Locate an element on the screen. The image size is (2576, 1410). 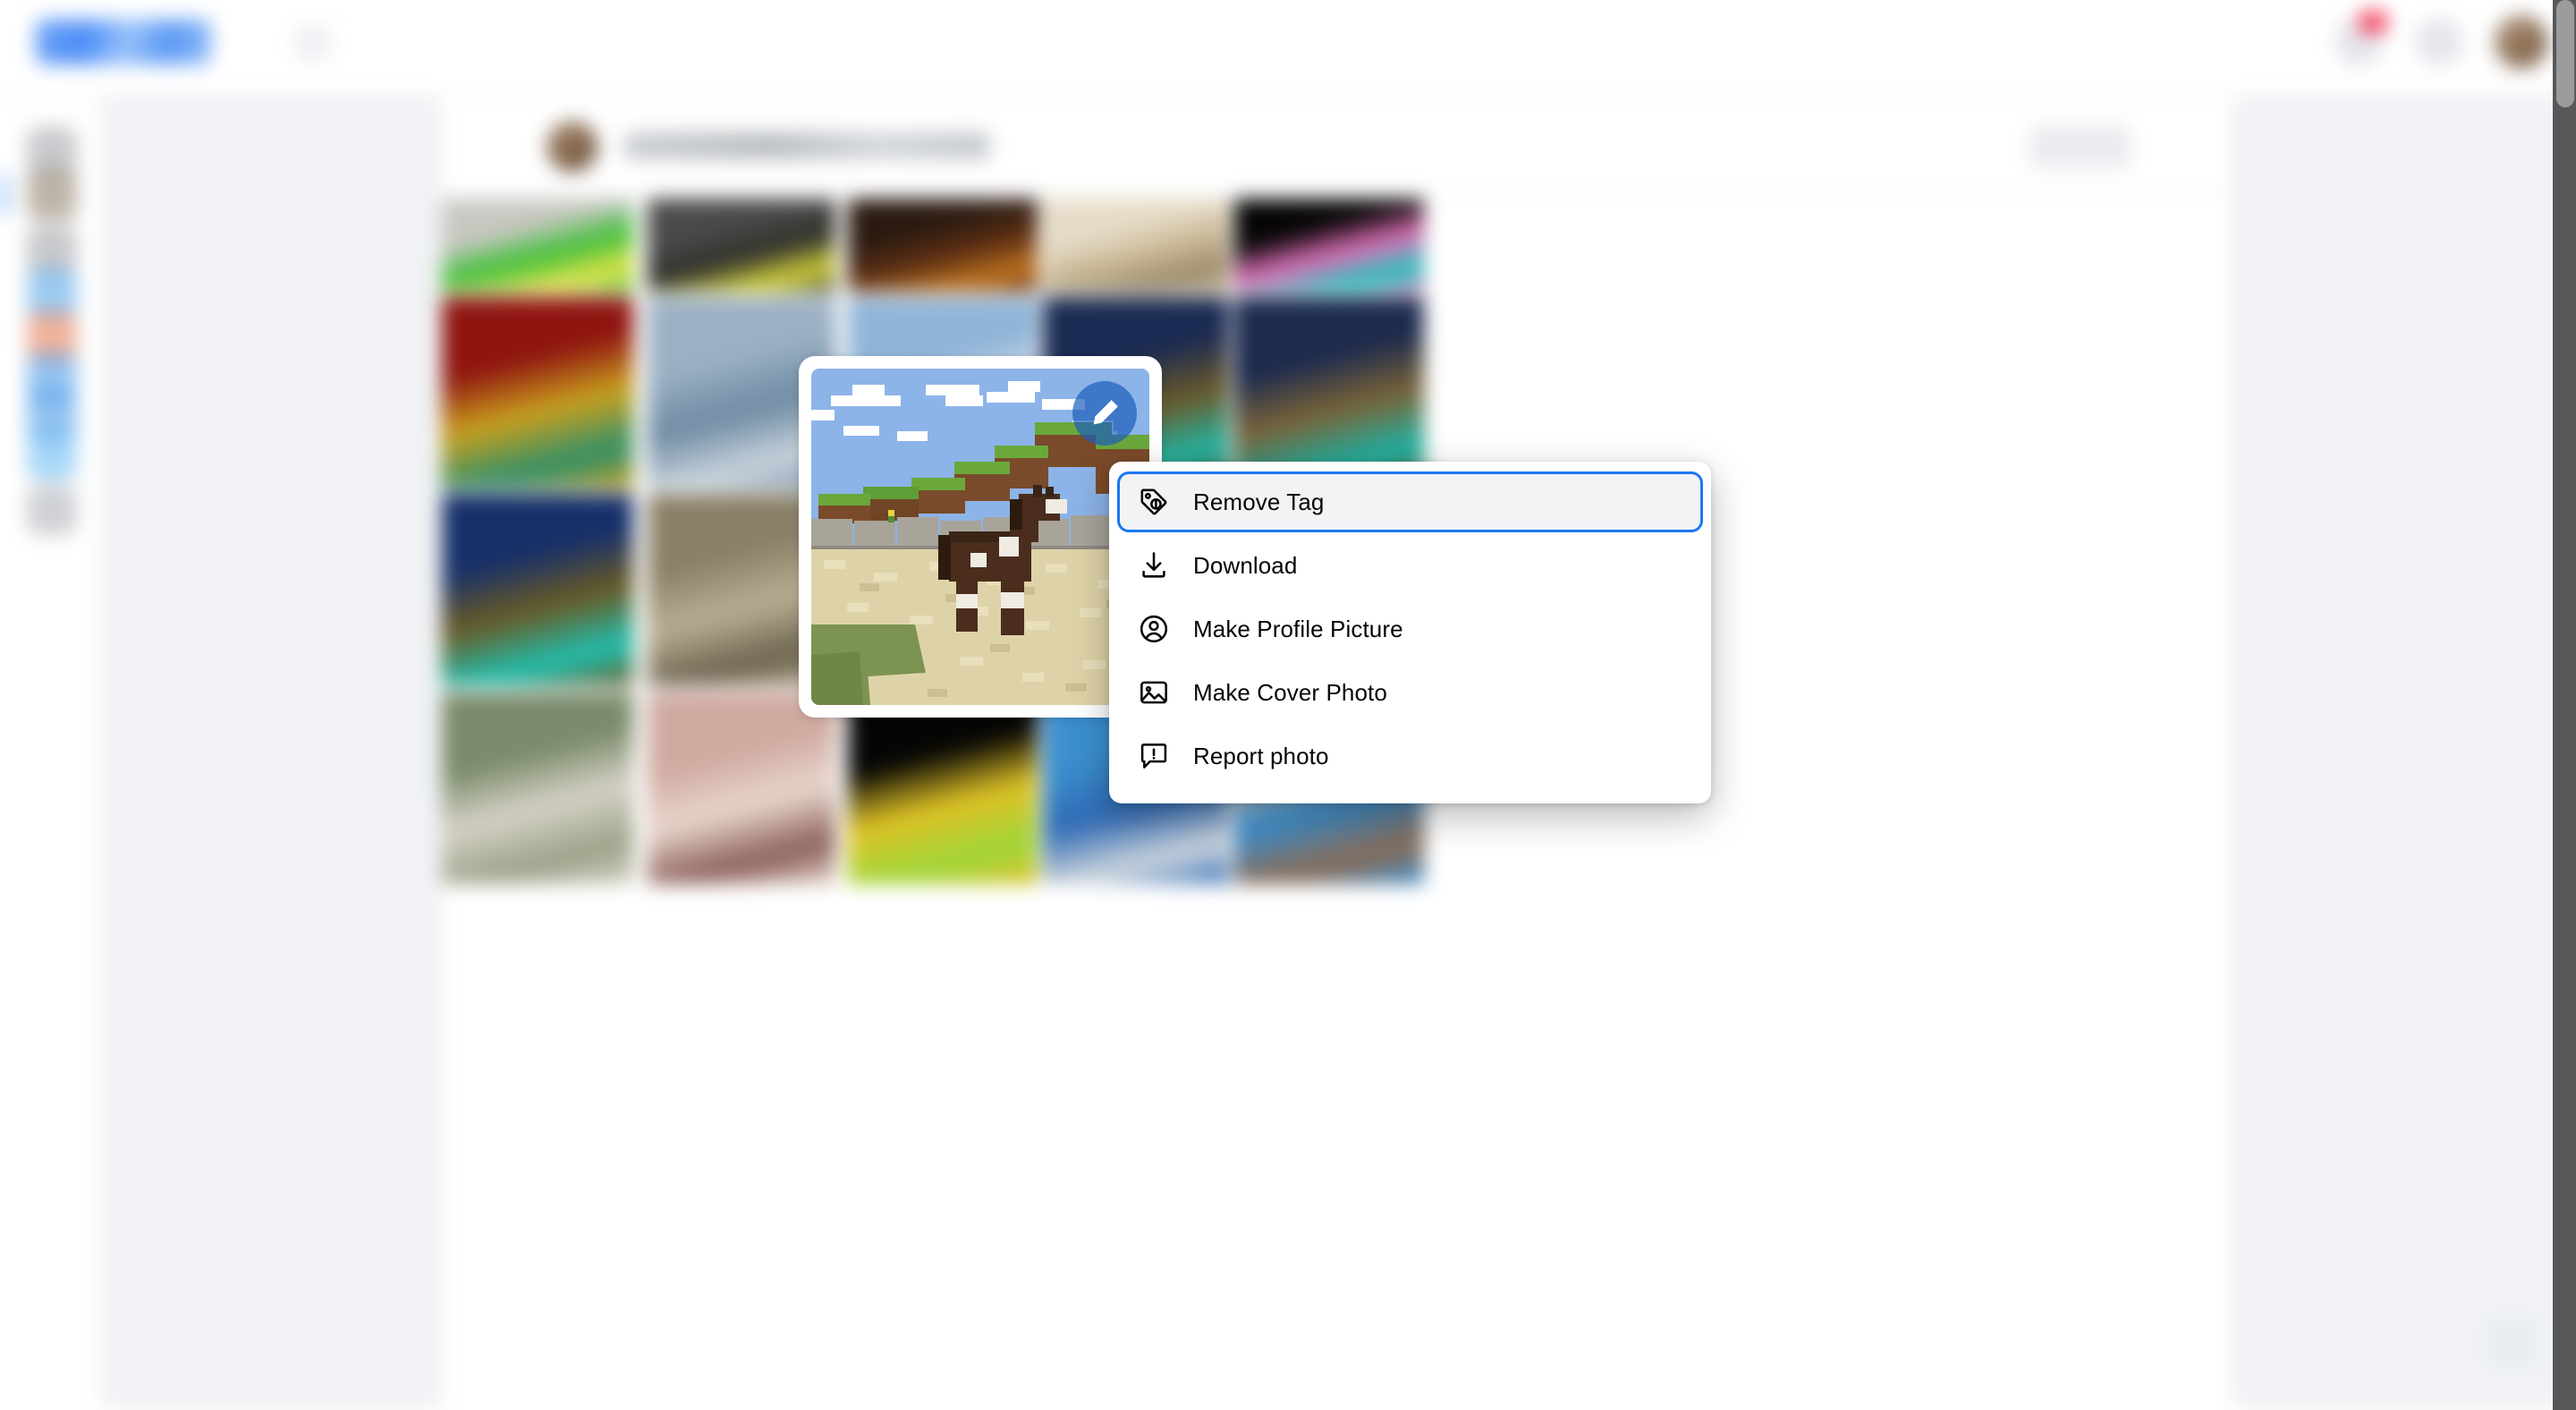
notifications-icon is located at coordinates (2439, 42).